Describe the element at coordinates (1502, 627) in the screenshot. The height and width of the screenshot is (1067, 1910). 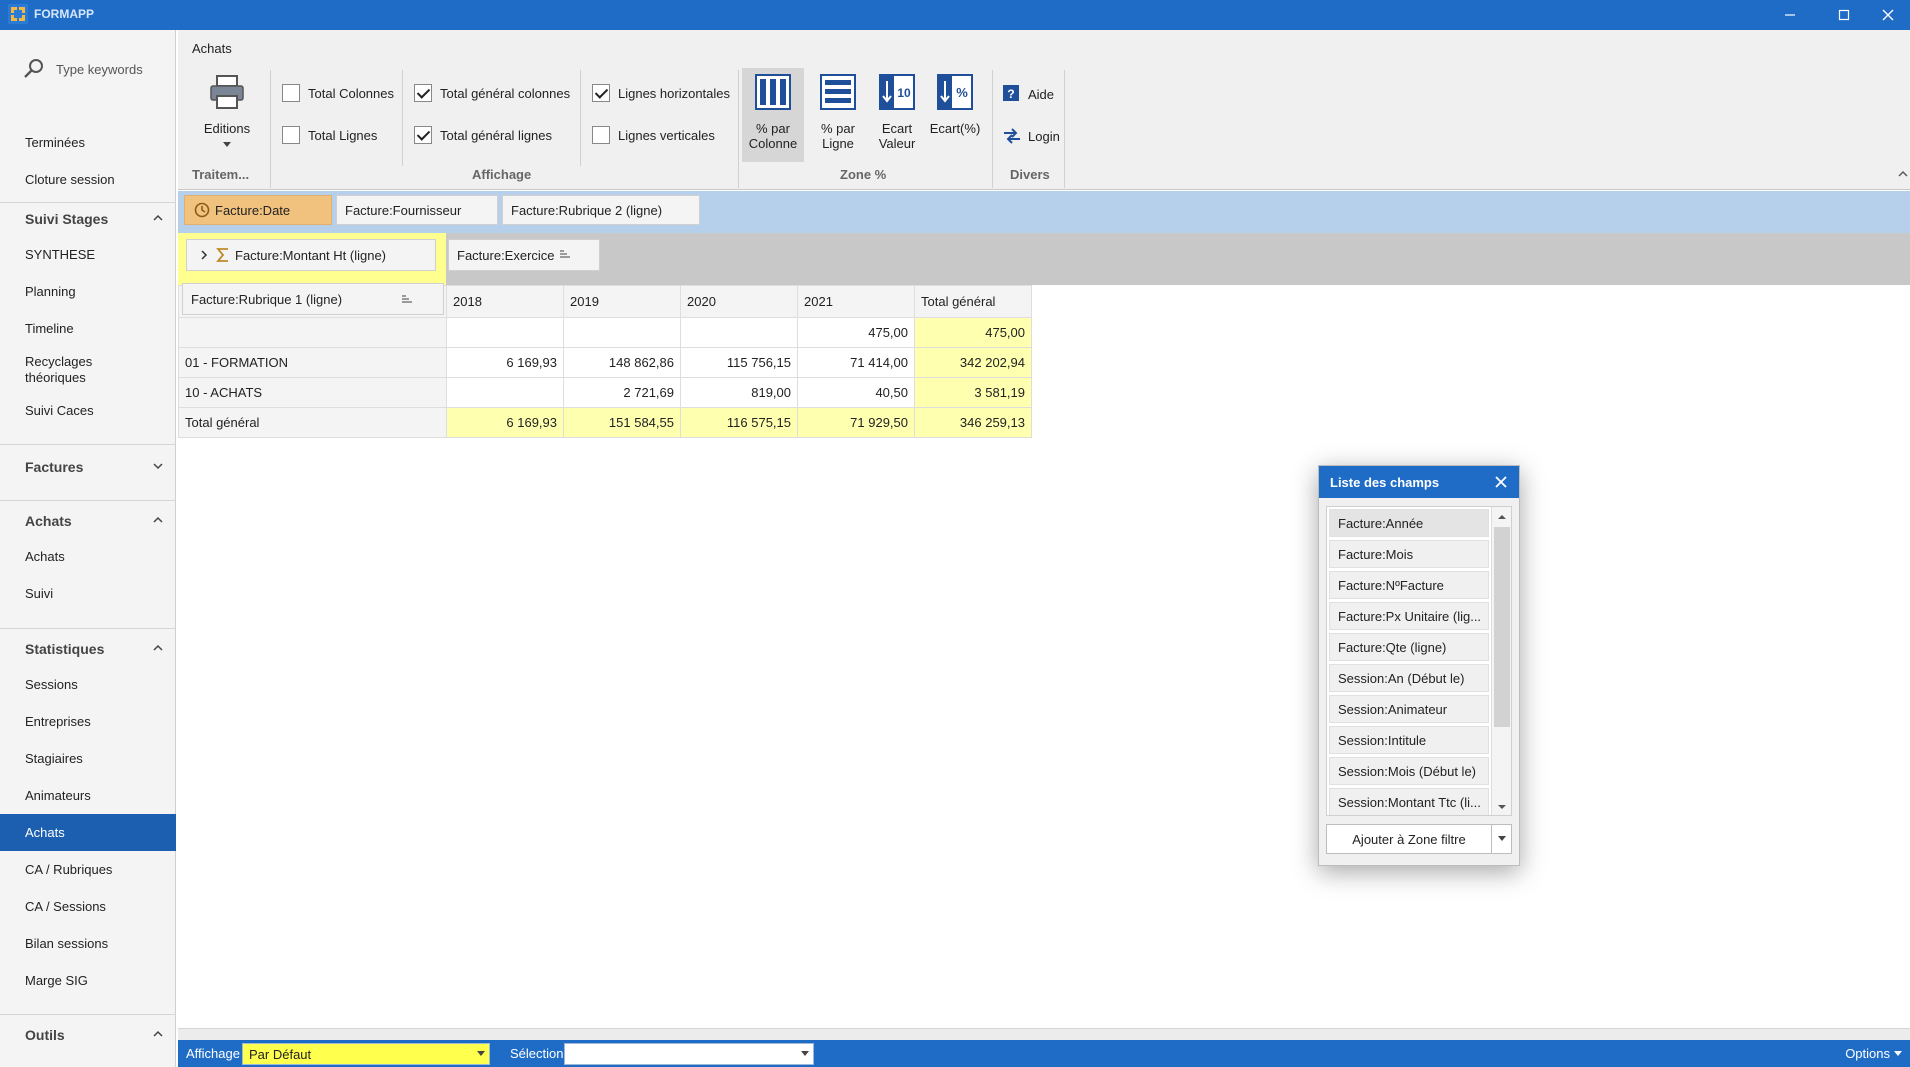
I see `scroll-thumb` at that location.